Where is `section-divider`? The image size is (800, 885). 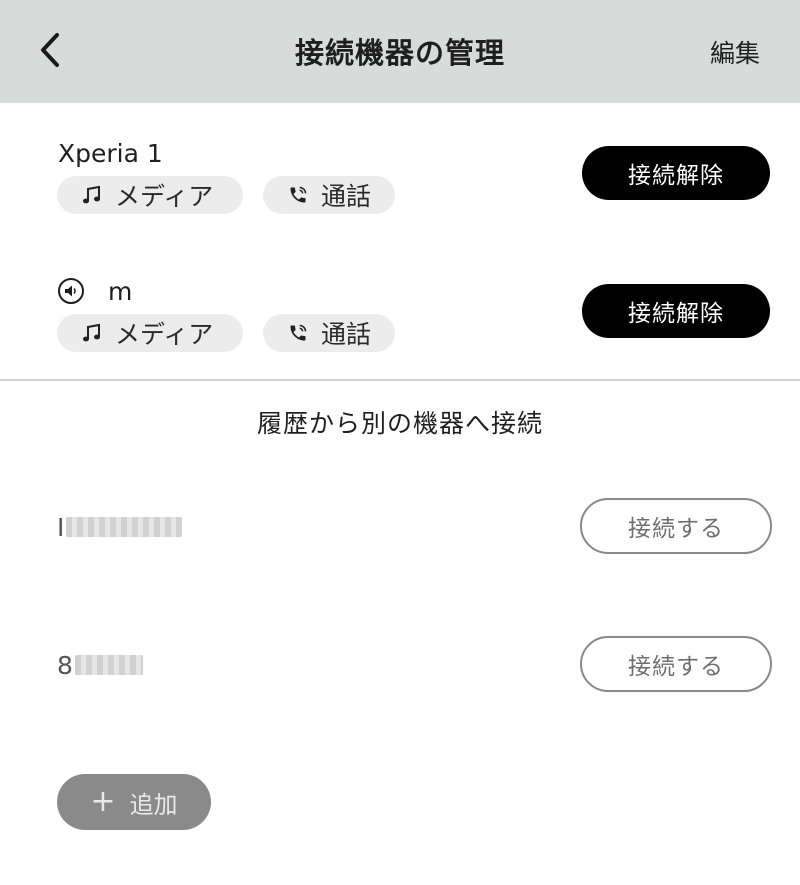
section-divider is located at coordinates (400, 380).